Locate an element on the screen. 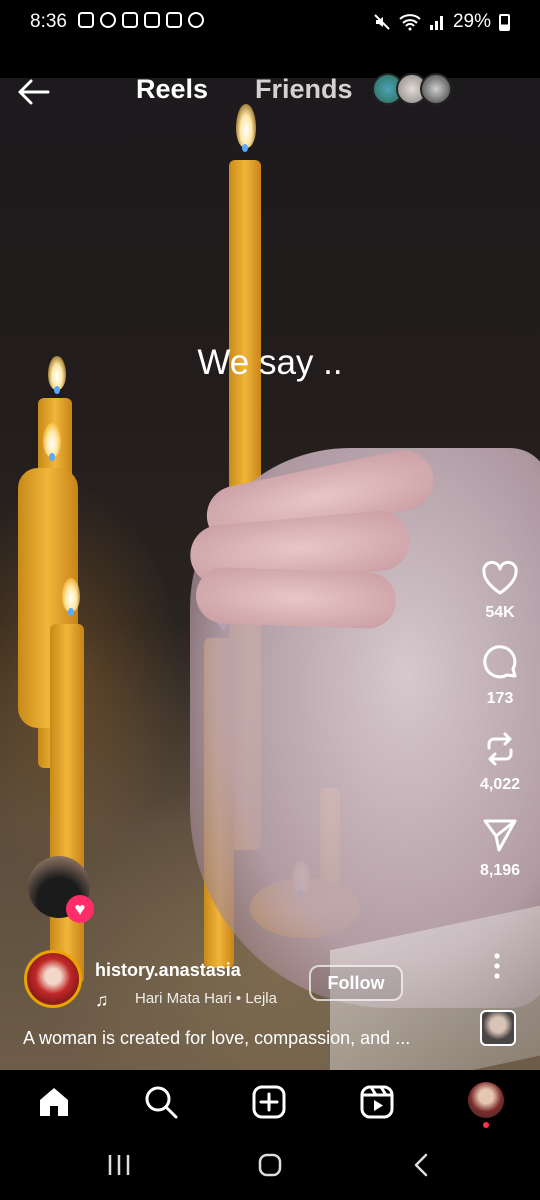 The height and width of the screenshot is (1200, 540). sim-notification-icon is located at coordinates (130, 20).